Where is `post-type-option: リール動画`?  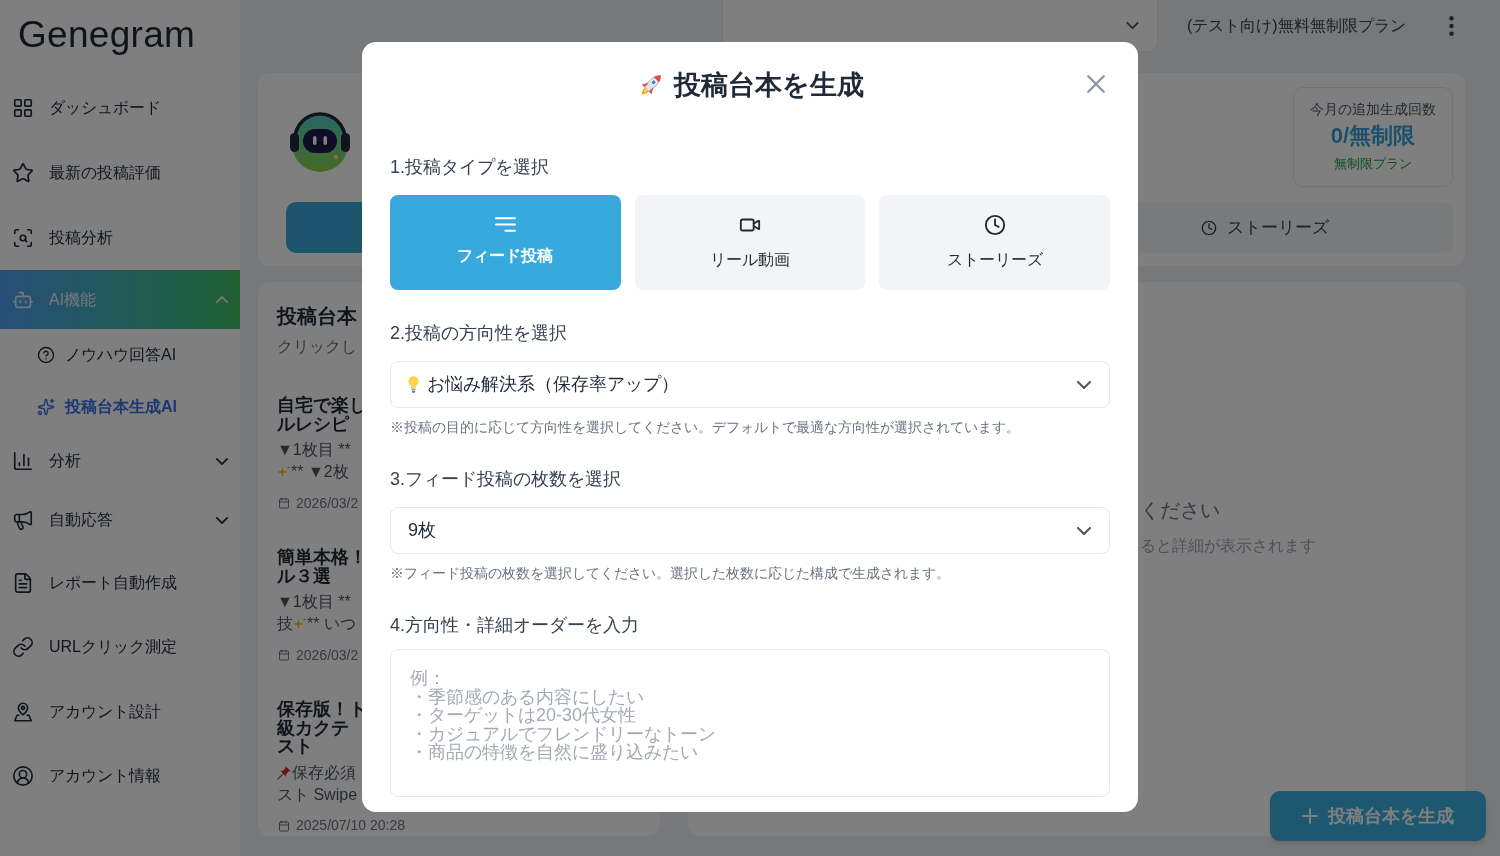 post-type-option: リール動画 is located at coordinates (750, 242).